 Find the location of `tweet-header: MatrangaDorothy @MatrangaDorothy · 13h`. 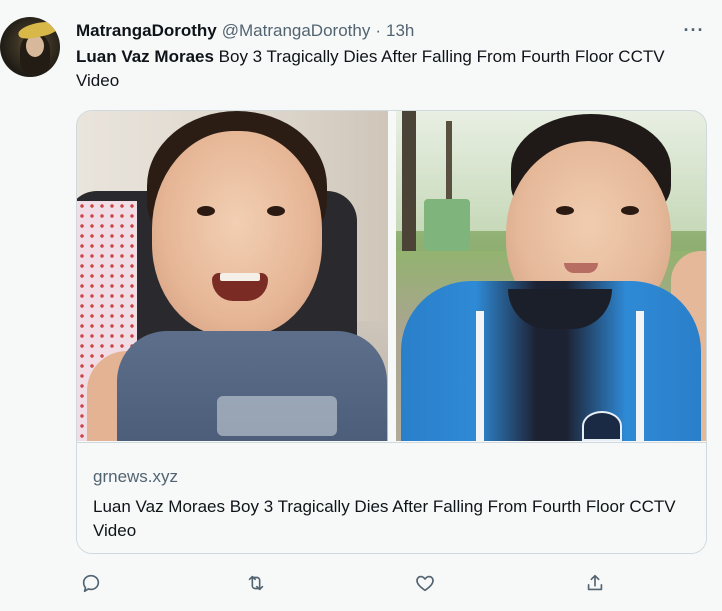

tweet-header: MatrangaDorothy @MatrangaDorothy · 13h is located at coordinates (245, 31).